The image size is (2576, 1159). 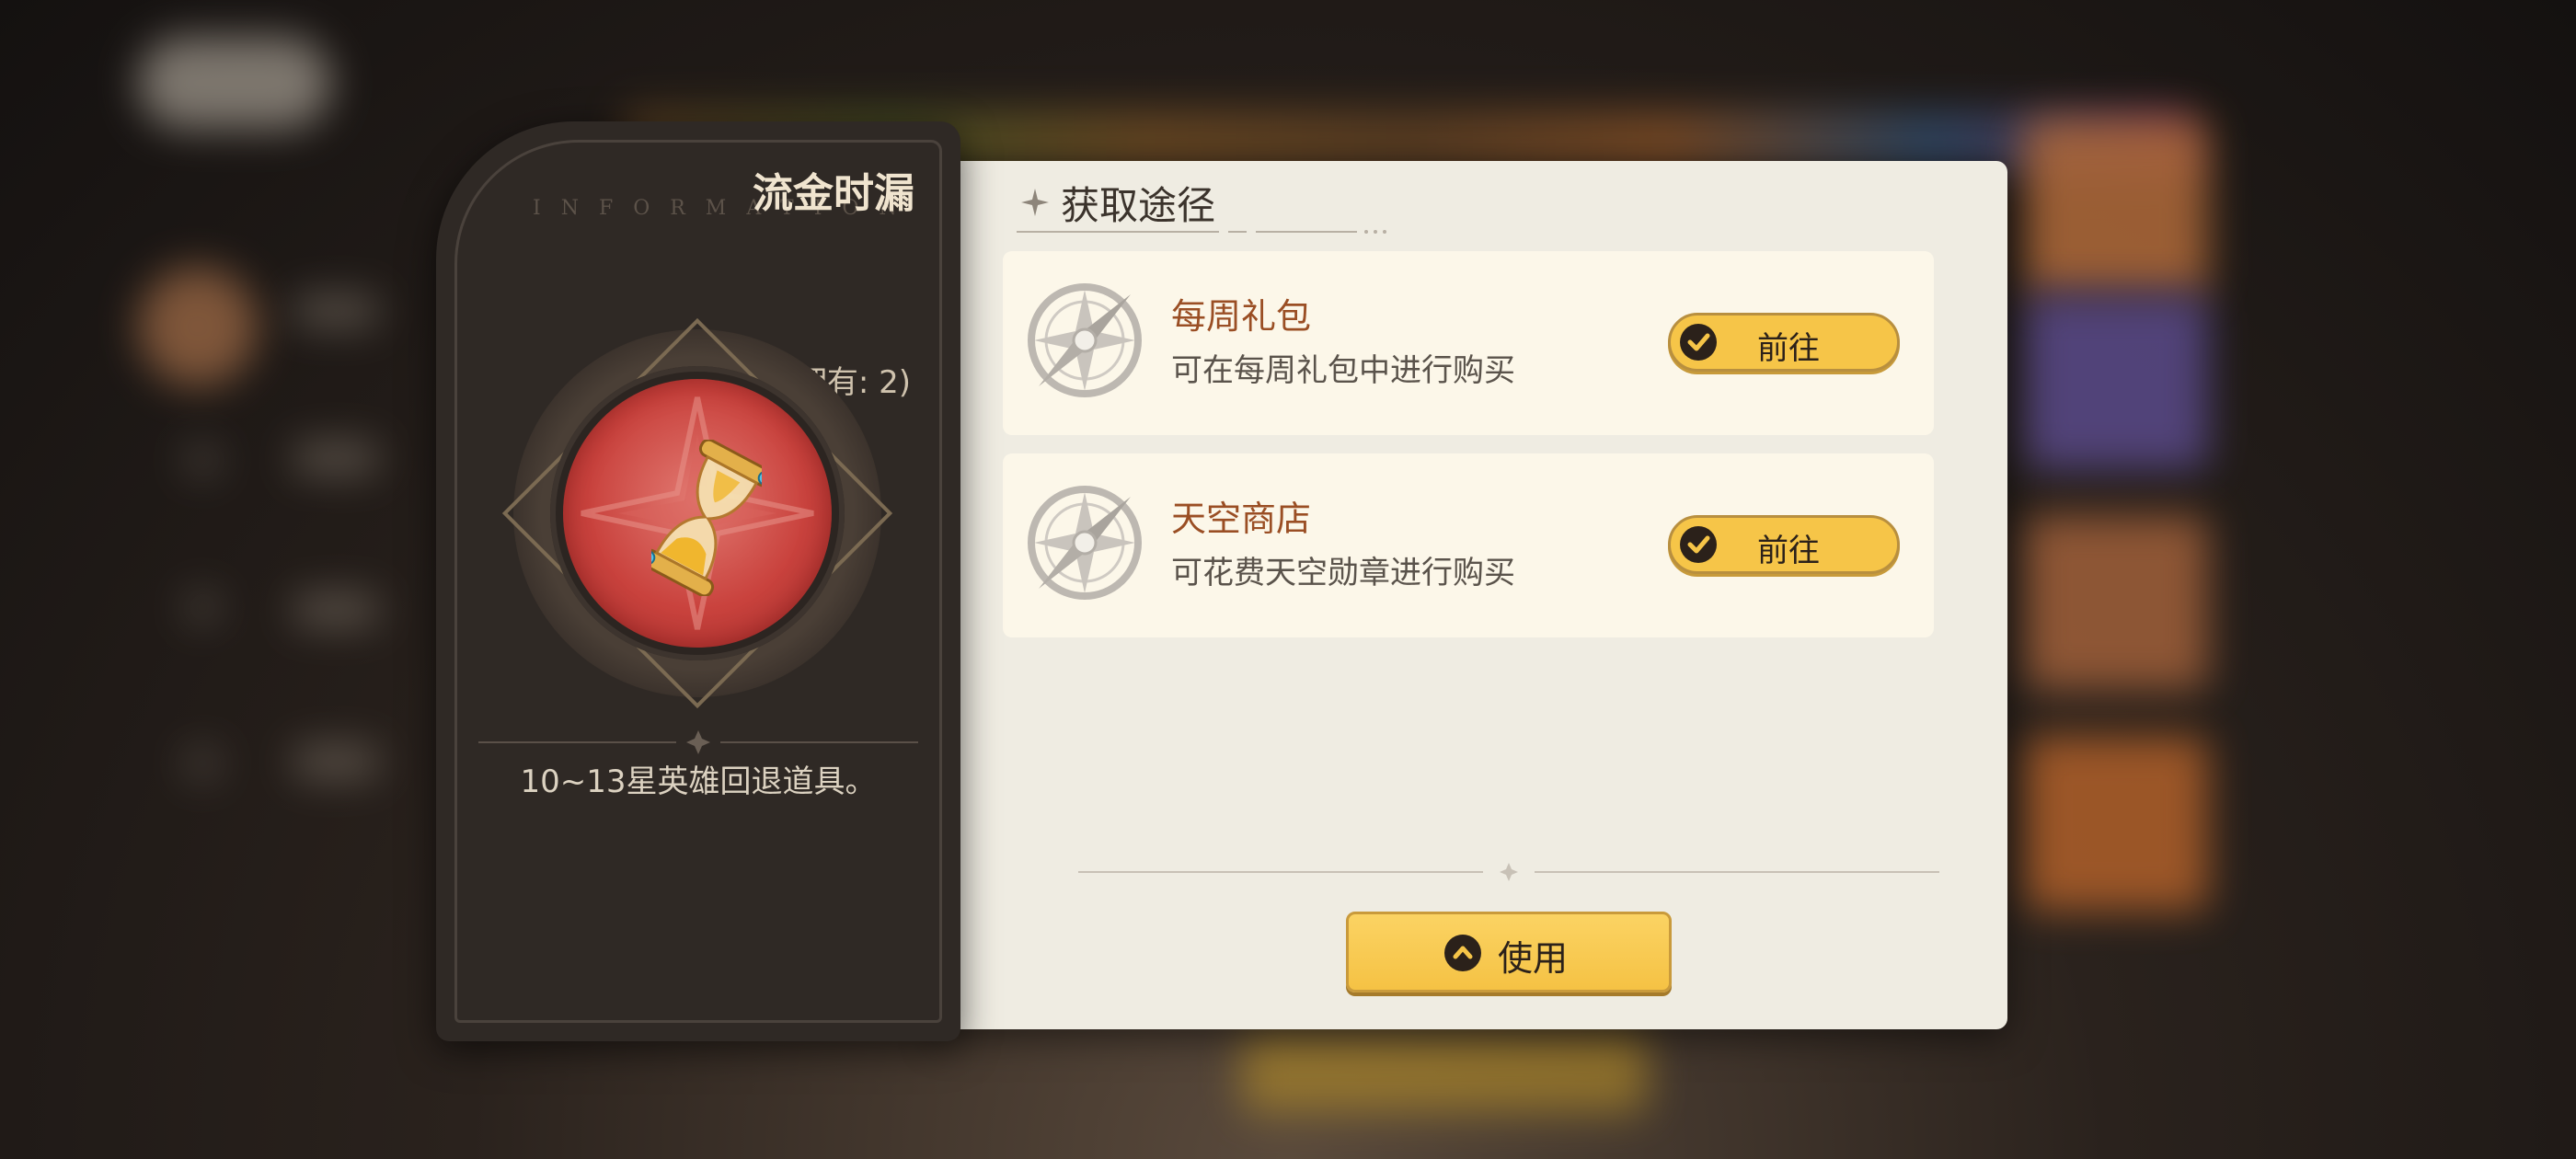 I want to click on sparkle-icon, so click(x=1035, y=202).